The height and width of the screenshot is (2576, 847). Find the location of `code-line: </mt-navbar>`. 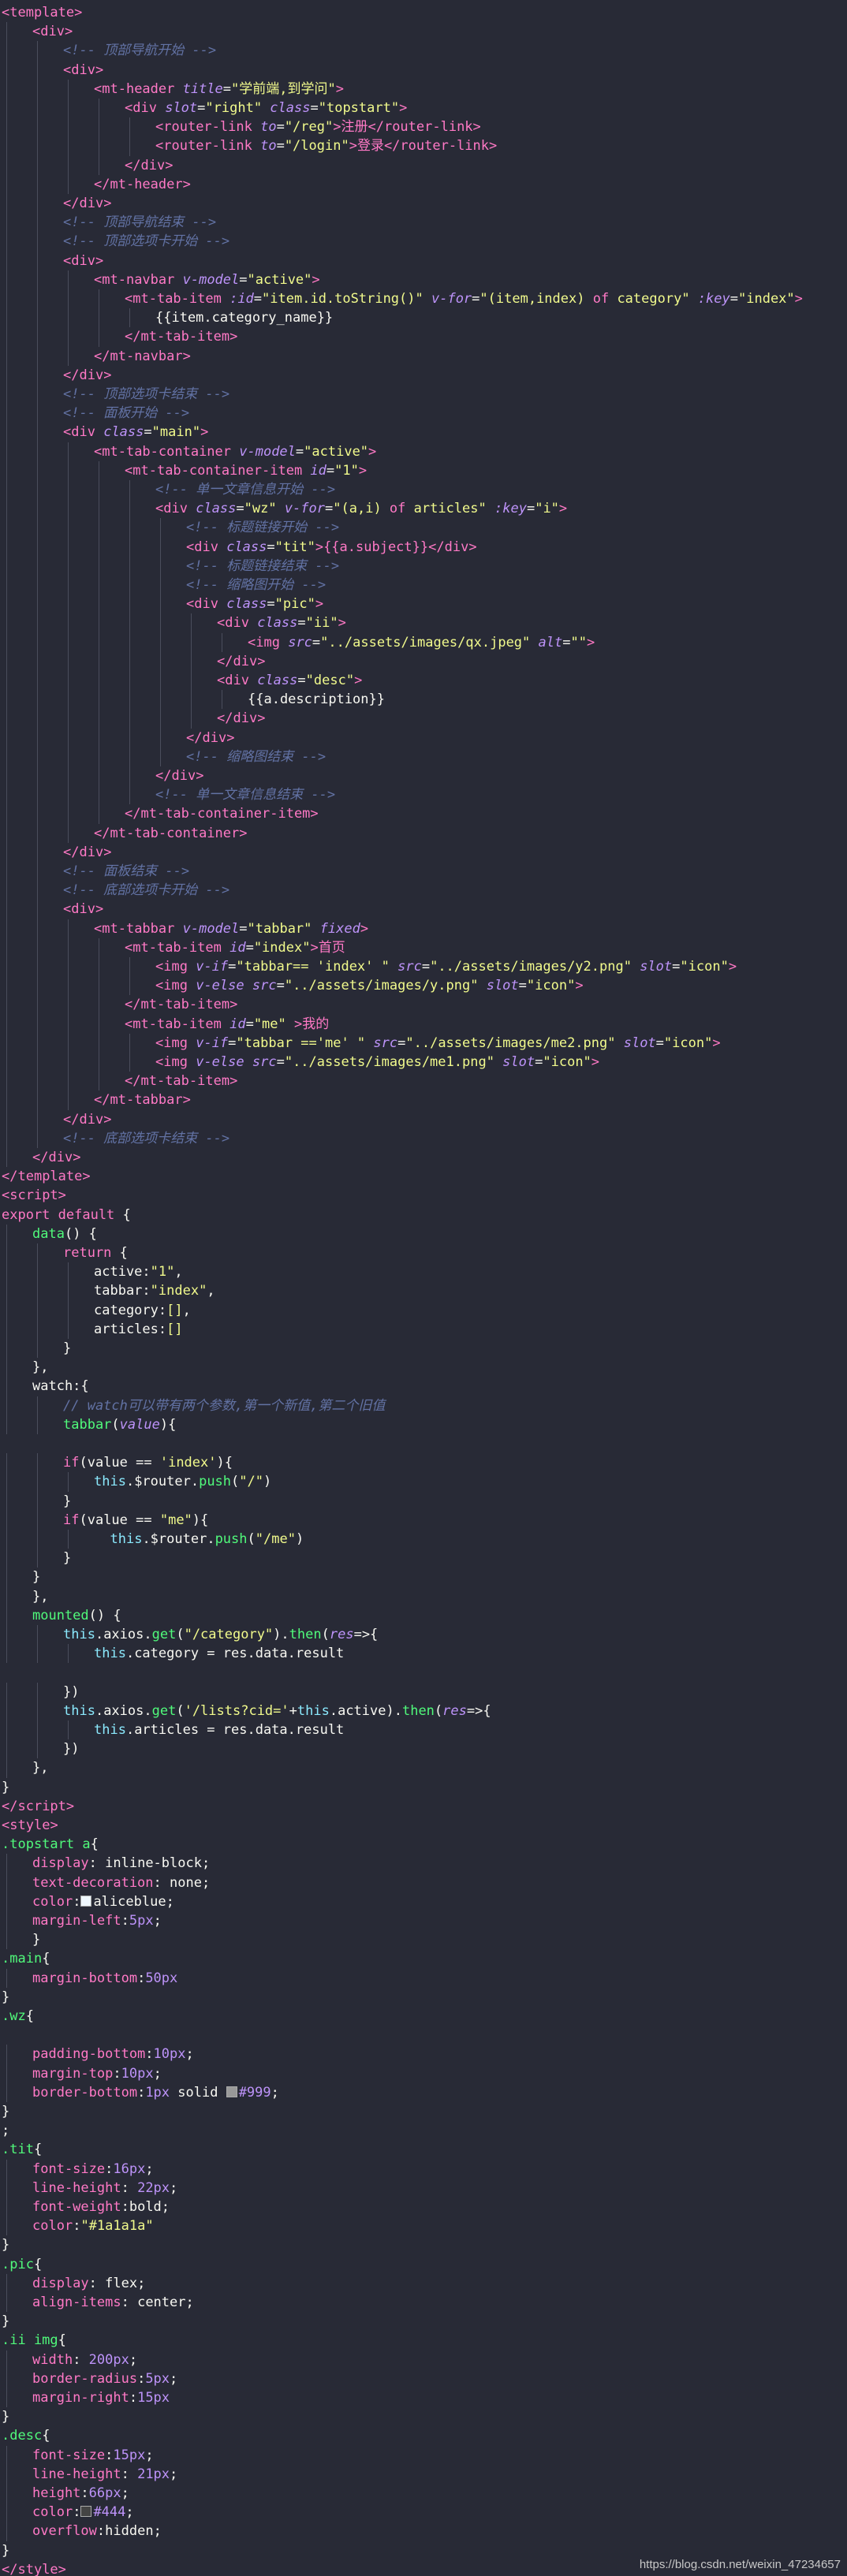

code-line: </mt-navbar> is located at coordinates (142, 356).